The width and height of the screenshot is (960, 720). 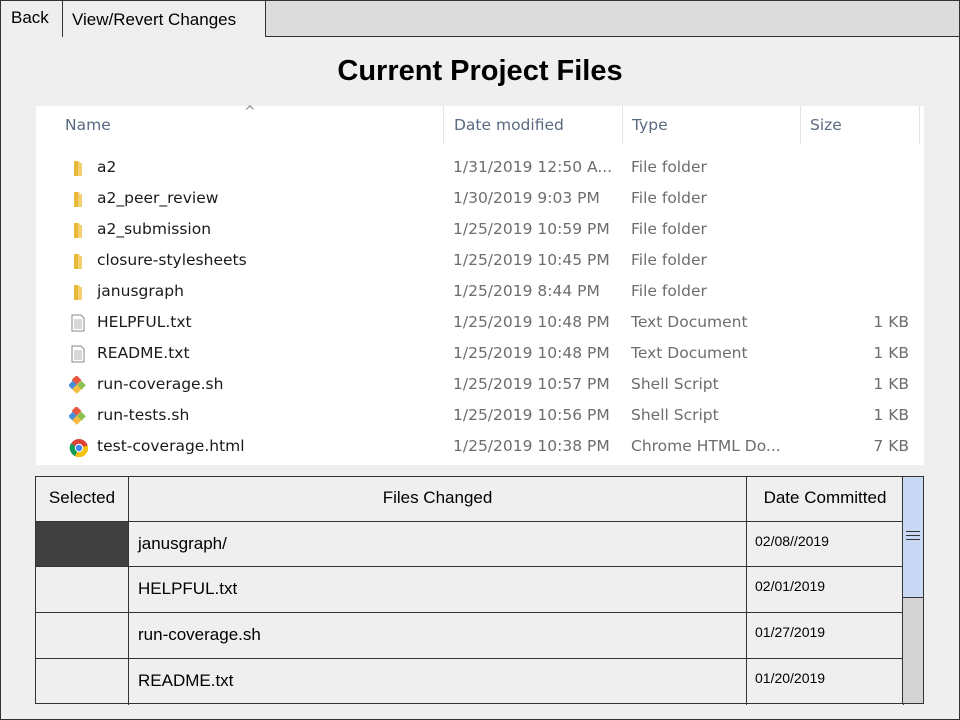 I want to click on scrollbar-thumb, so click(x=913, y=537).